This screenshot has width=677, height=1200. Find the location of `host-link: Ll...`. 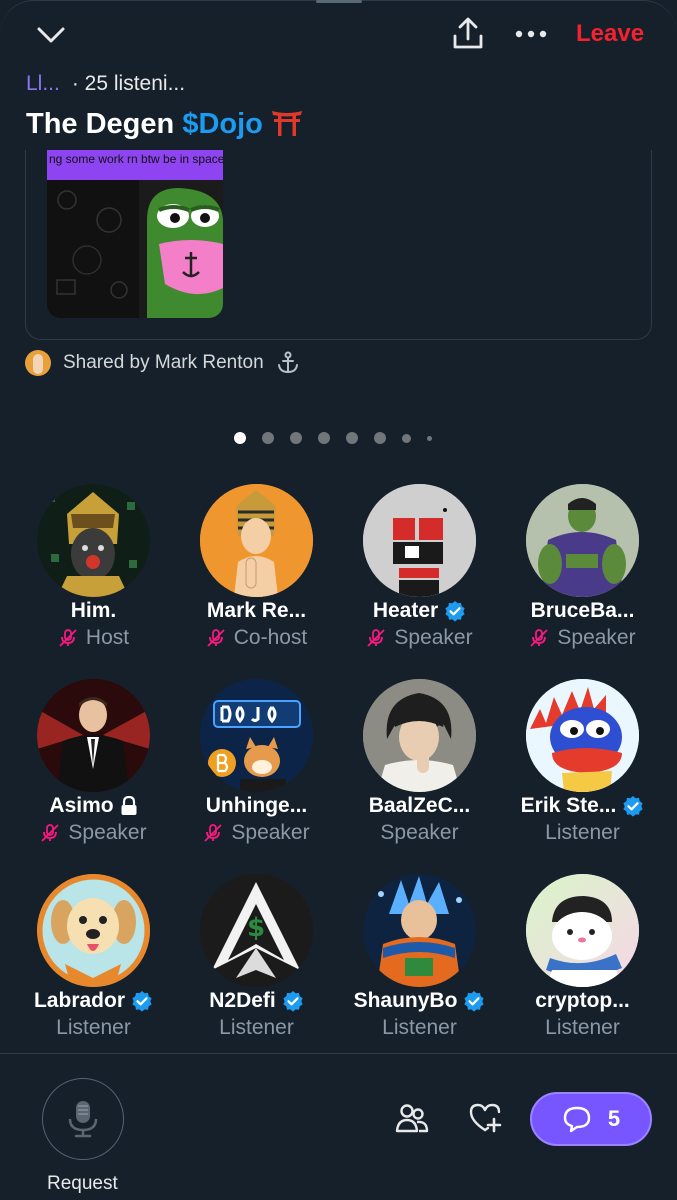

host-link: Ll... is located at coordinates (43, 84).